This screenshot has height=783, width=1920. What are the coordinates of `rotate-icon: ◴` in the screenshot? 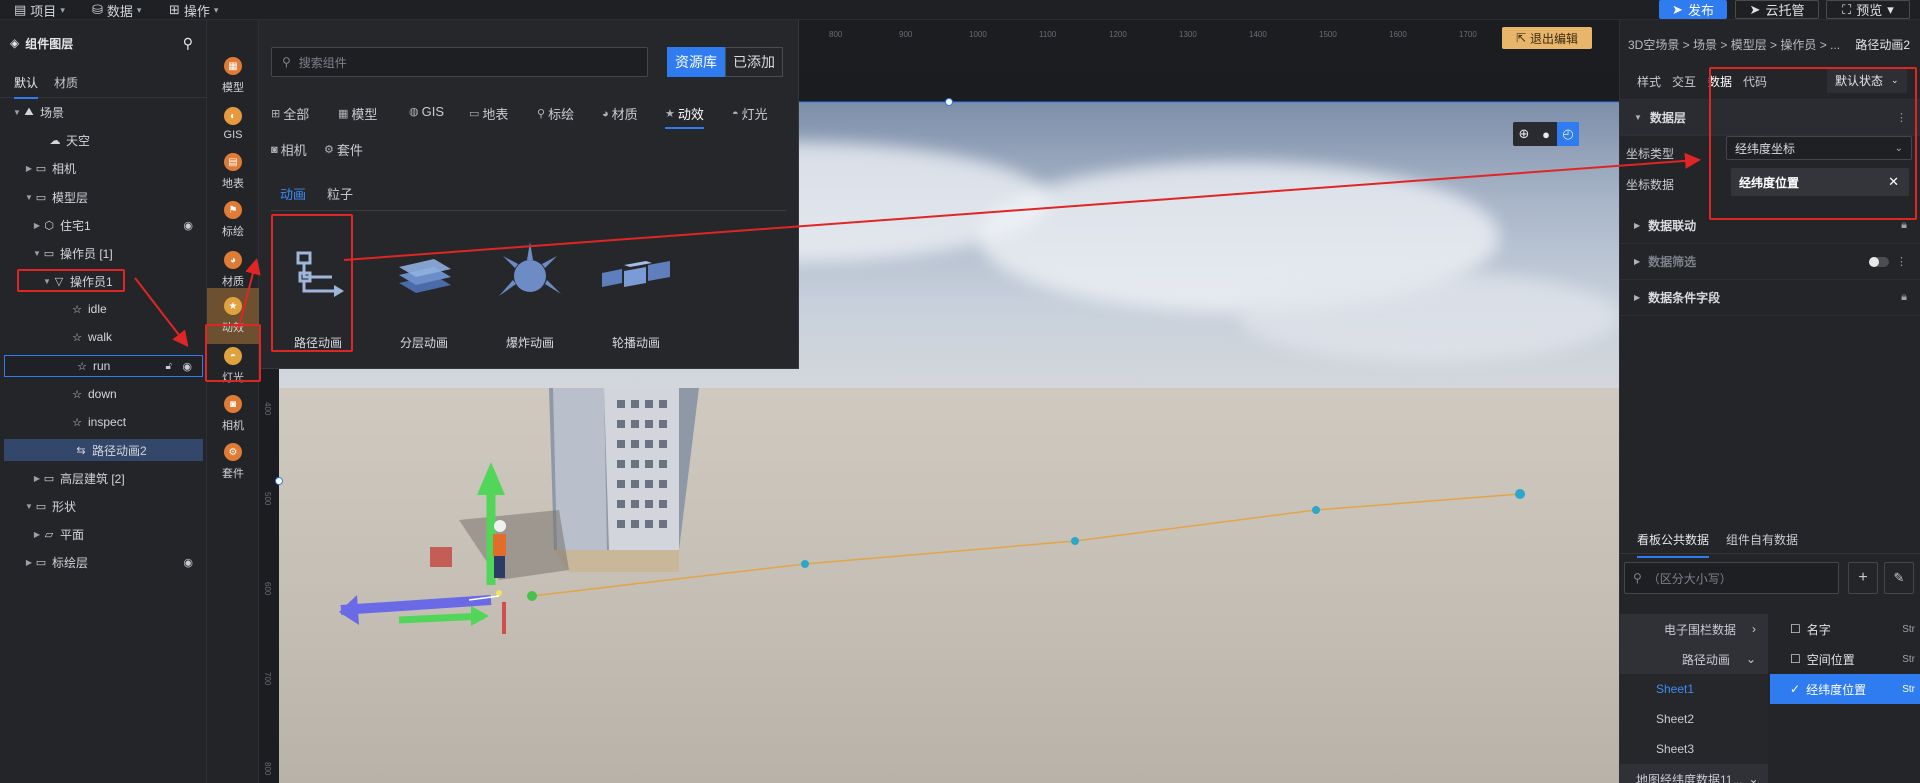 It's located at (1568, 134).